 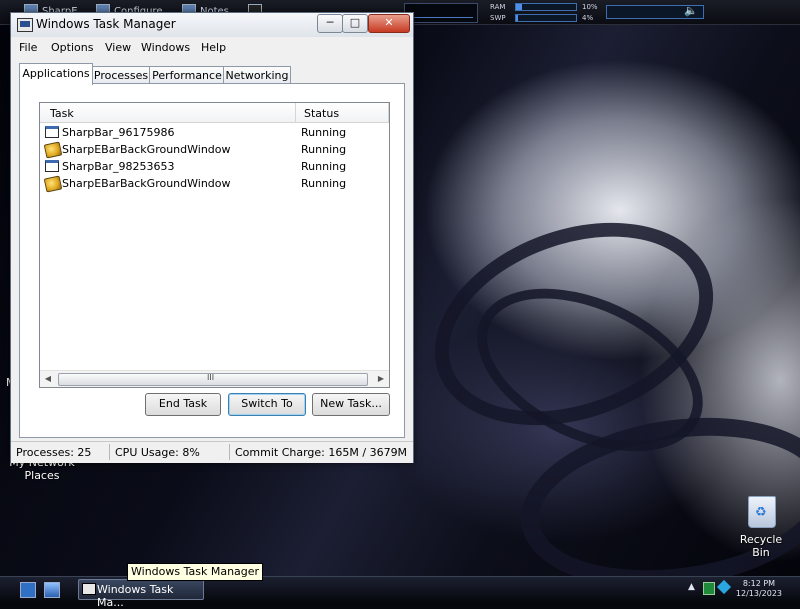 What do you see at coordinates (257, 75) in the screenshot?
I see `tab-networking: Networking` at bounding box center [257, 75].